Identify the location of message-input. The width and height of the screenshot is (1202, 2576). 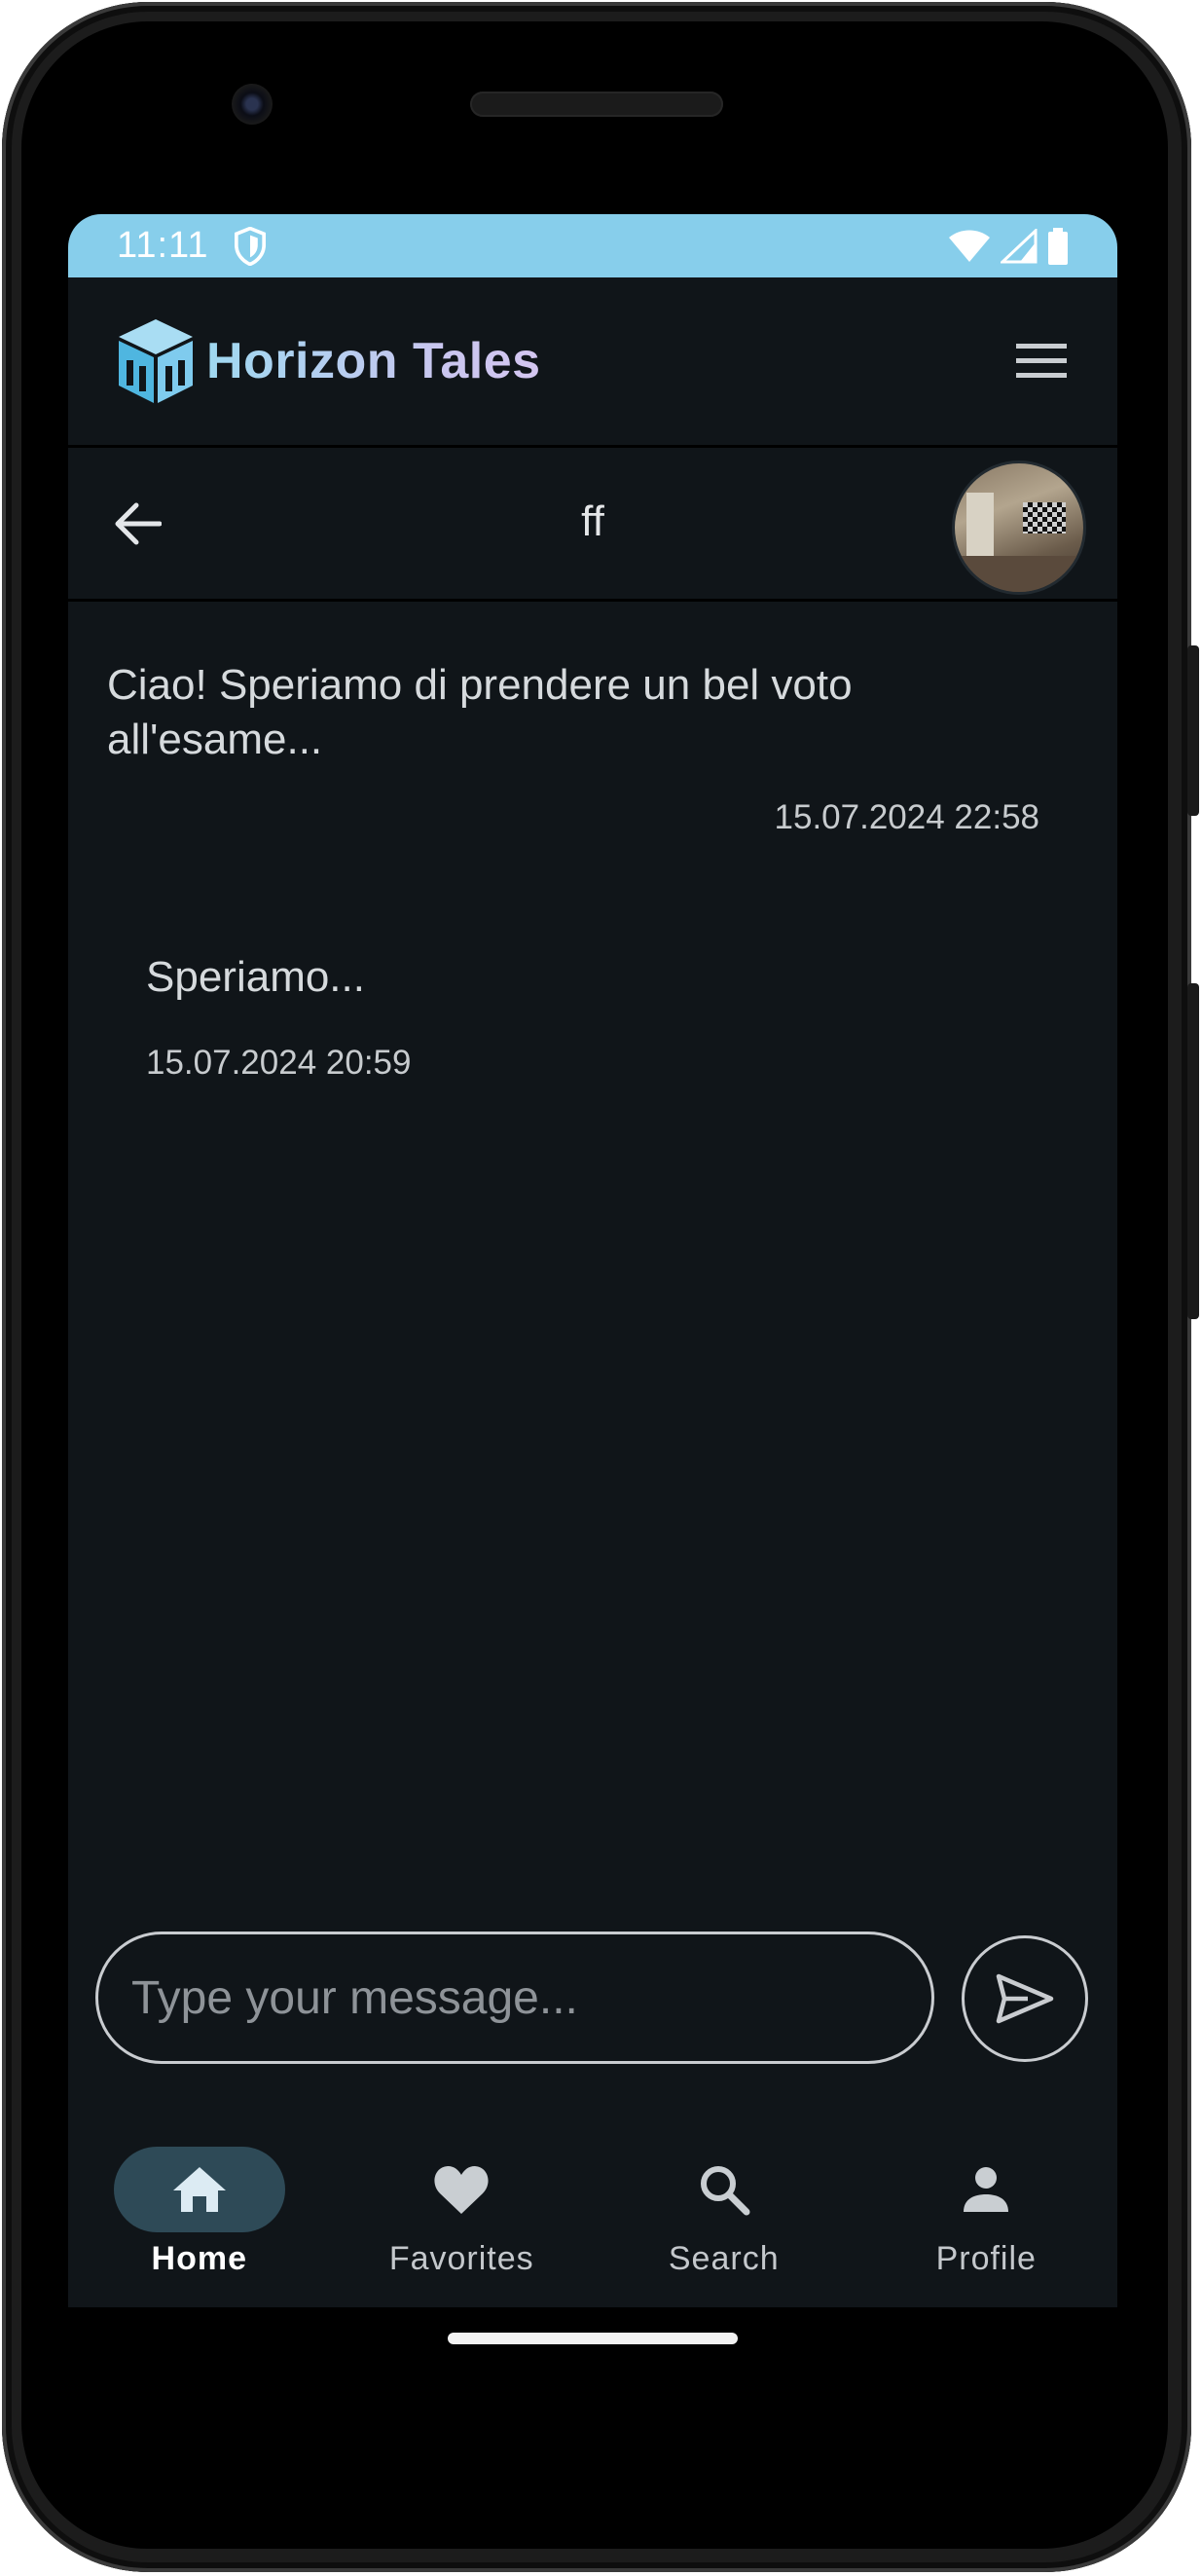
(514, 1997).